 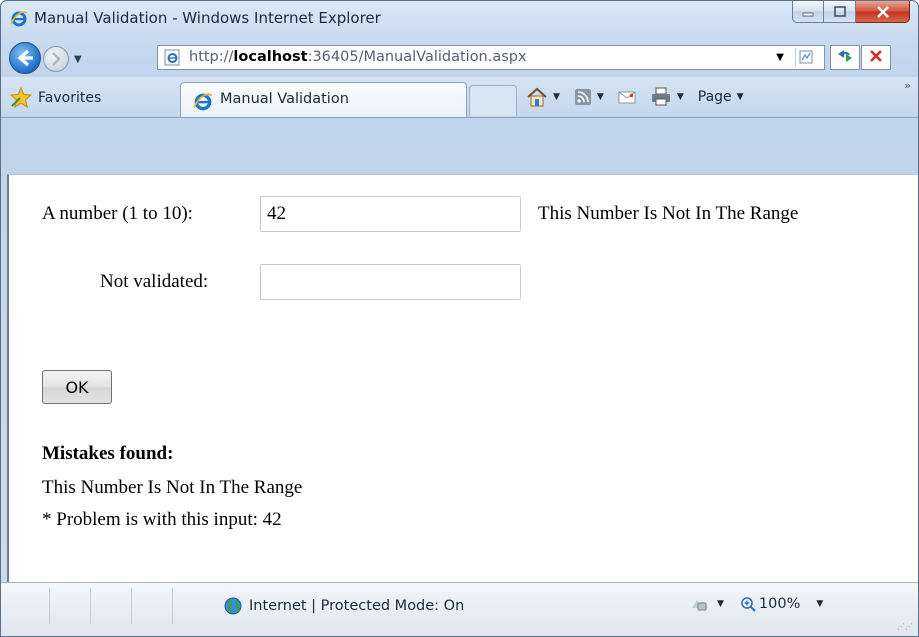 I want to click on rss-feed-icon, so click(x=582, y=97).